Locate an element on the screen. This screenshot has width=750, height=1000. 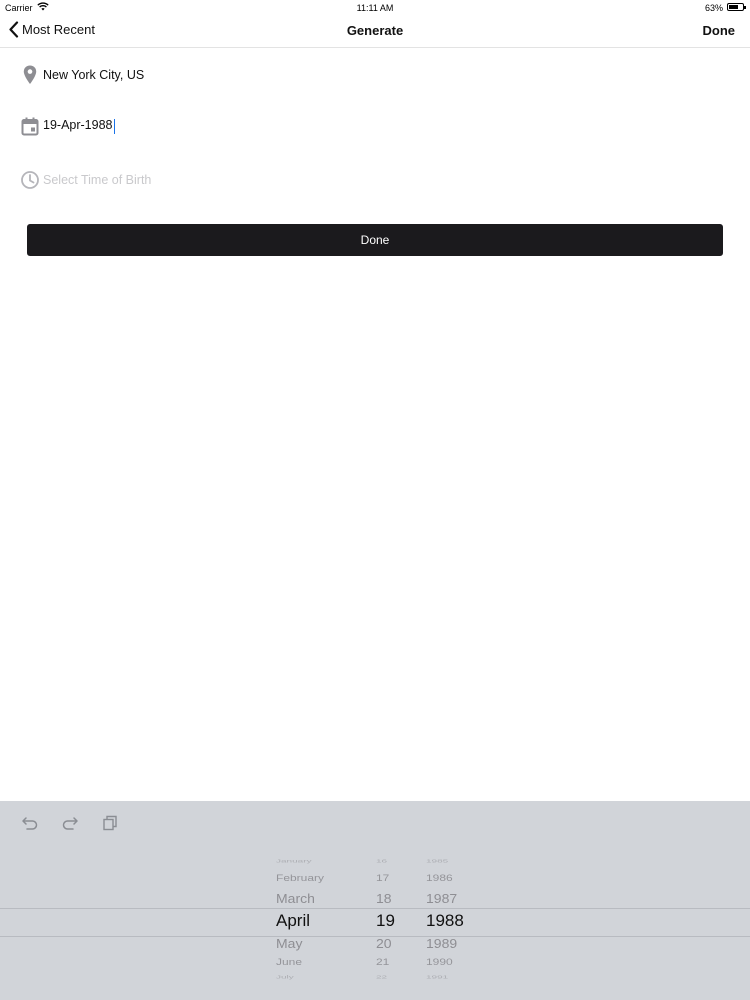
day-column: 16 17 18 19 20 21 22 is located at coordinates (389, 921).